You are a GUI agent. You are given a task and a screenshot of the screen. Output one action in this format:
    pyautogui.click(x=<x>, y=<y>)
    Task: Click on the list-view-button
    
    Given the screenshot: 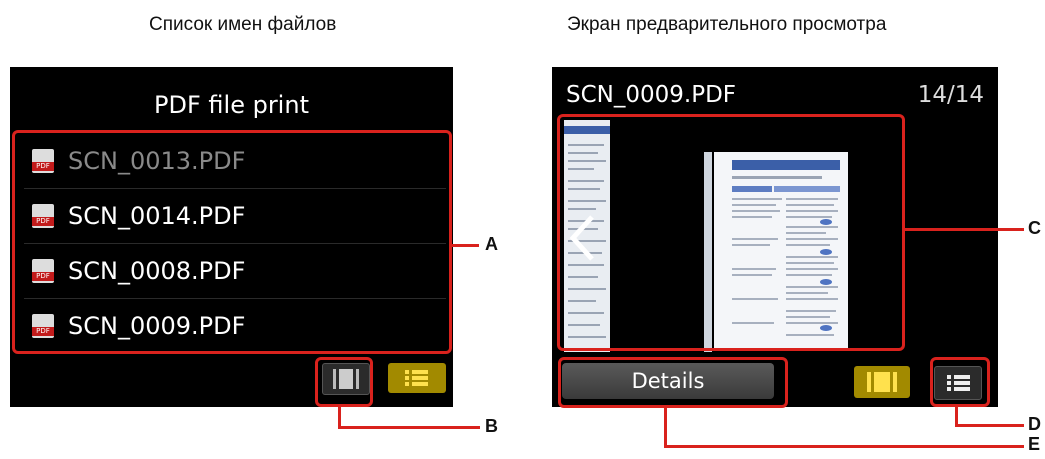 What is the action you would take?
    pyautogui.click(x=417, y=378)
    